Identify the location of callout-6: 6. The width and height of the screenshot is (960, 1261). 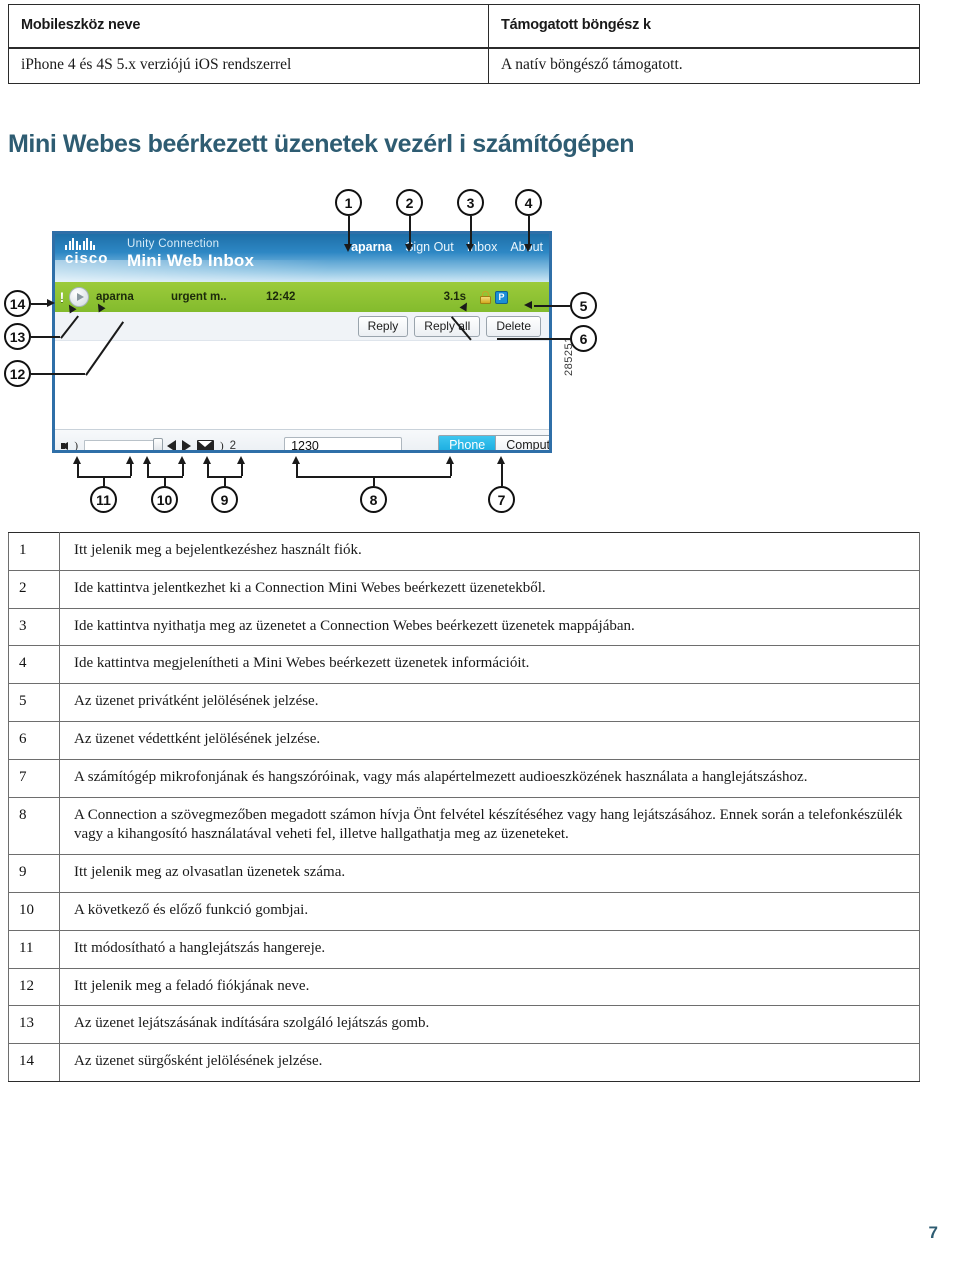
(583, 338).